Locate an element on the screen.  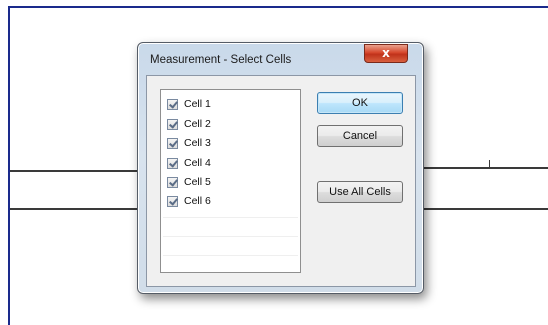
cell-label: Cell 5 is located at coordinates (197, 182).